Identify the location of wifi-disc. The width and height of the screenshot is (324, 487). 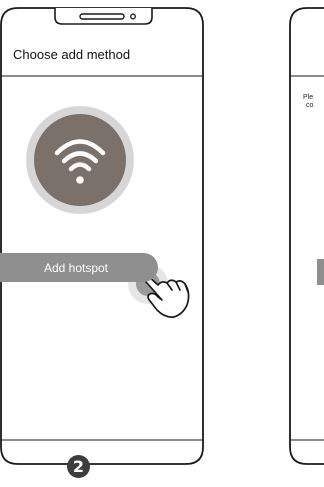
(80, 160).